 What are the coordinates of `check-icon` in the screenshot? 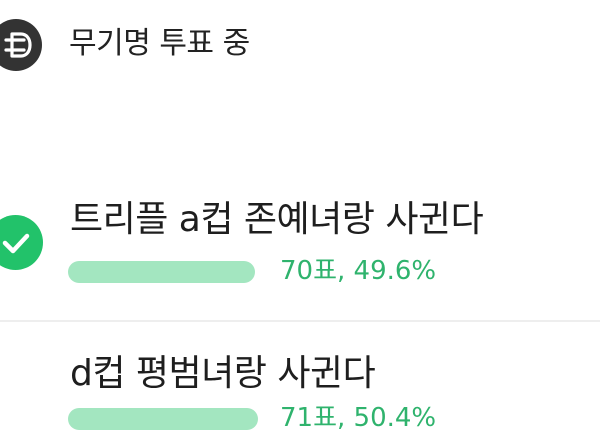 It's located at (21, 242).